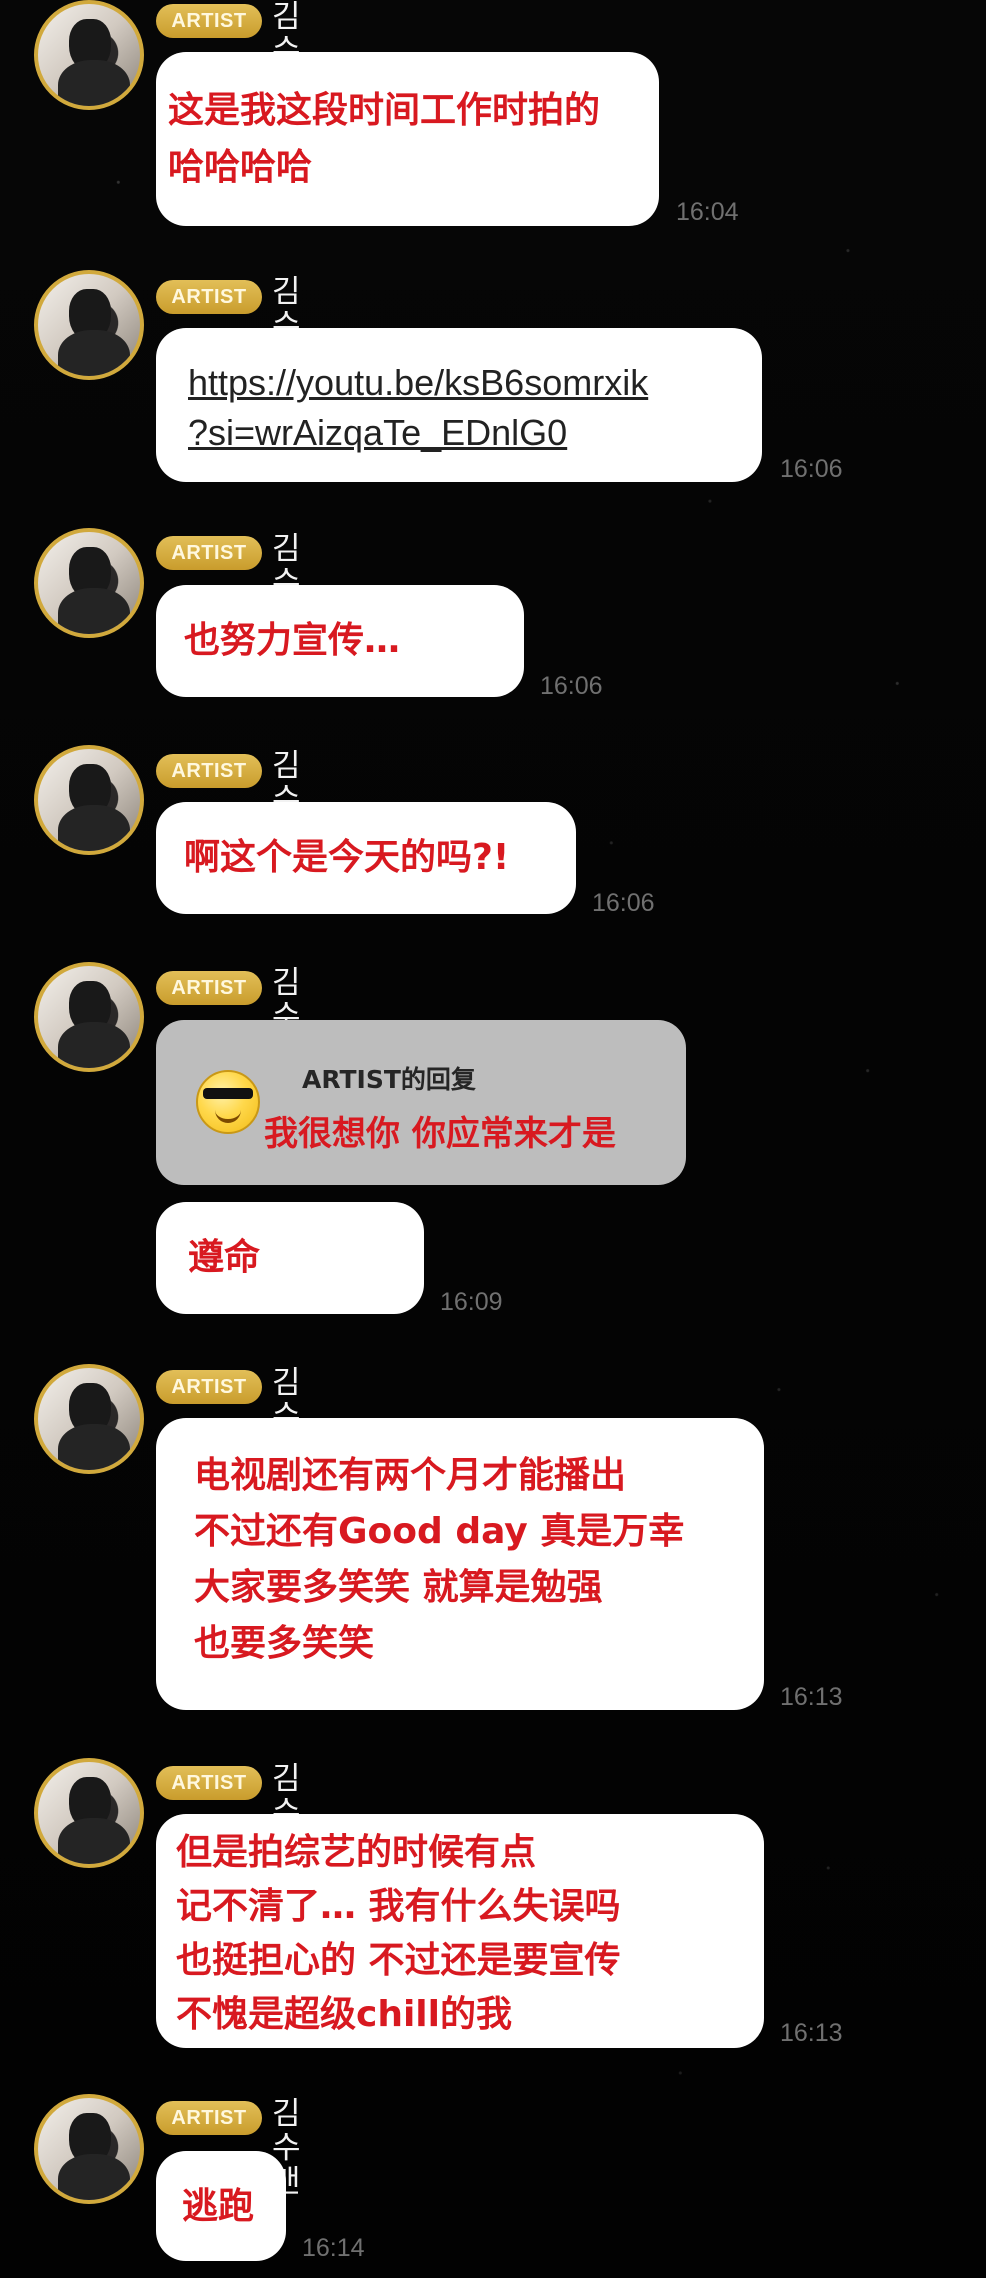  Describe the element at coordinates (398, 1587) in the screenshot. I see `message-line: 大家要多笑笑 就算是勉强` at that location.